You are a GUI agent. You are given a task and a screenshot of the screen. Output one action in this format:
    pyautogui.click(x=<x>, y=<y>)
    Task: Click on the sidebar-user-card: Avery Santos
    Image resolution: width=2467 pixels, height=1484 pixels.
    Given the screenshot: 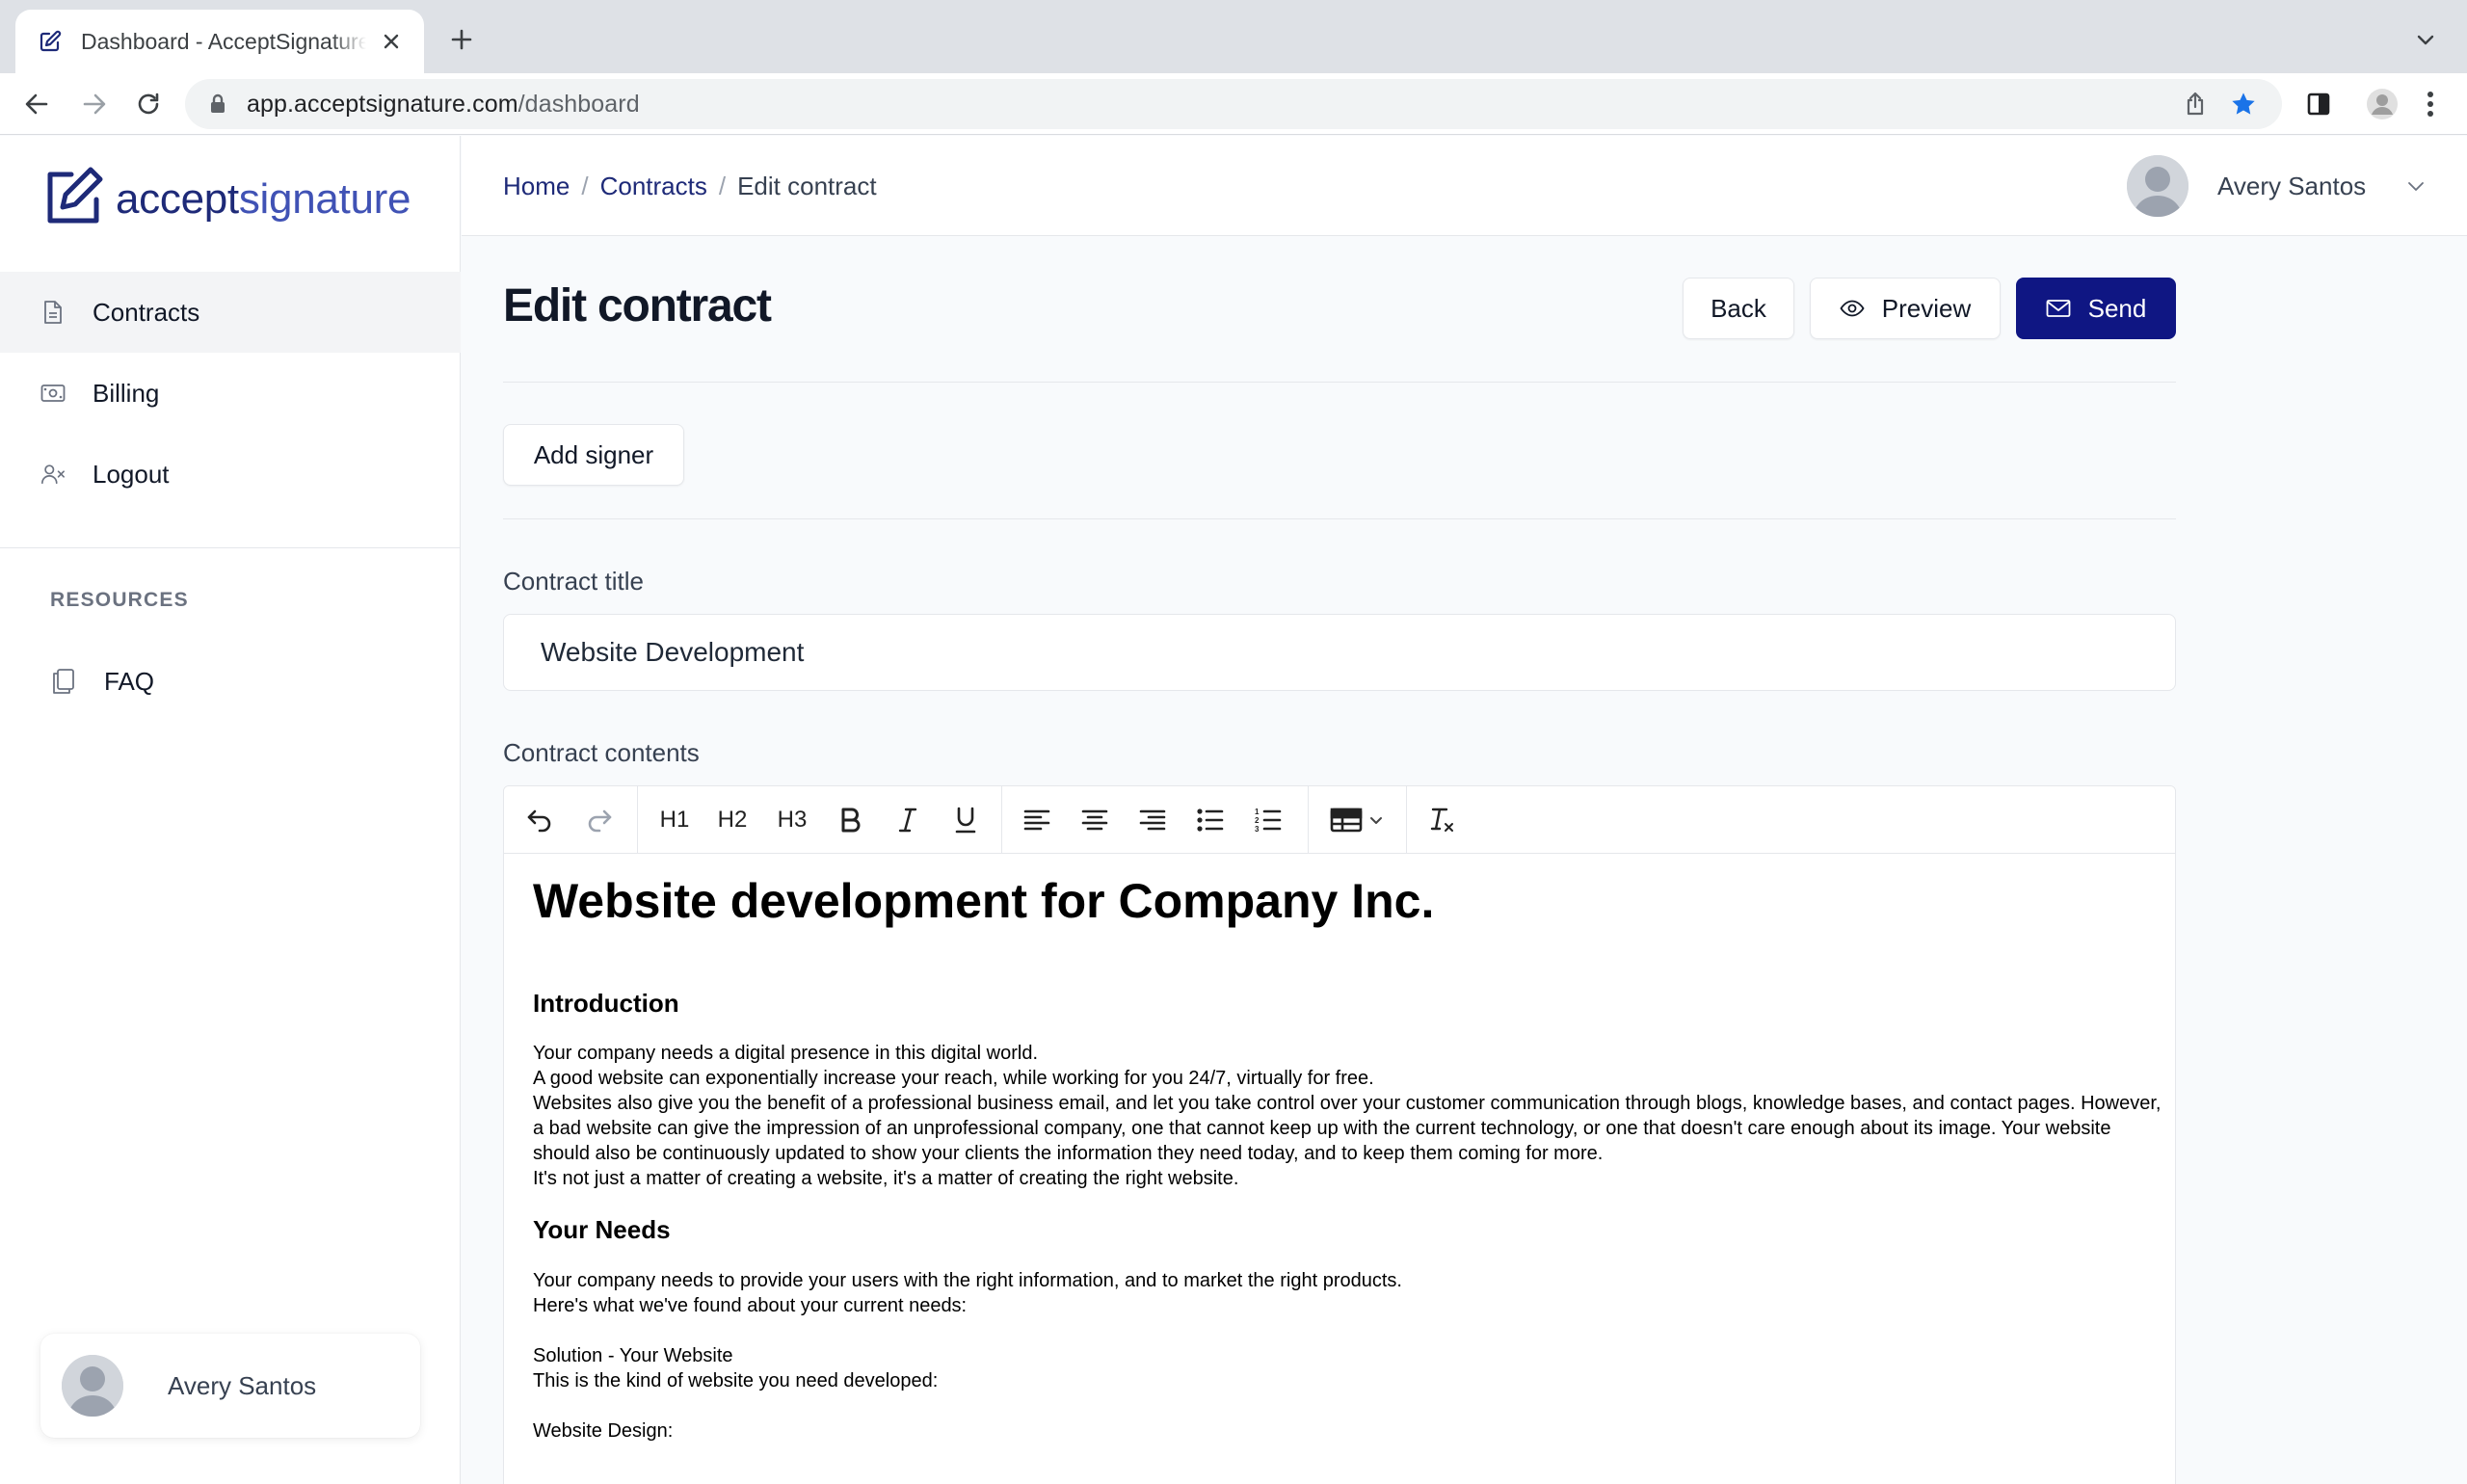 What is the action you would take?
    pyautogui.click(x=230, y=1386)
    